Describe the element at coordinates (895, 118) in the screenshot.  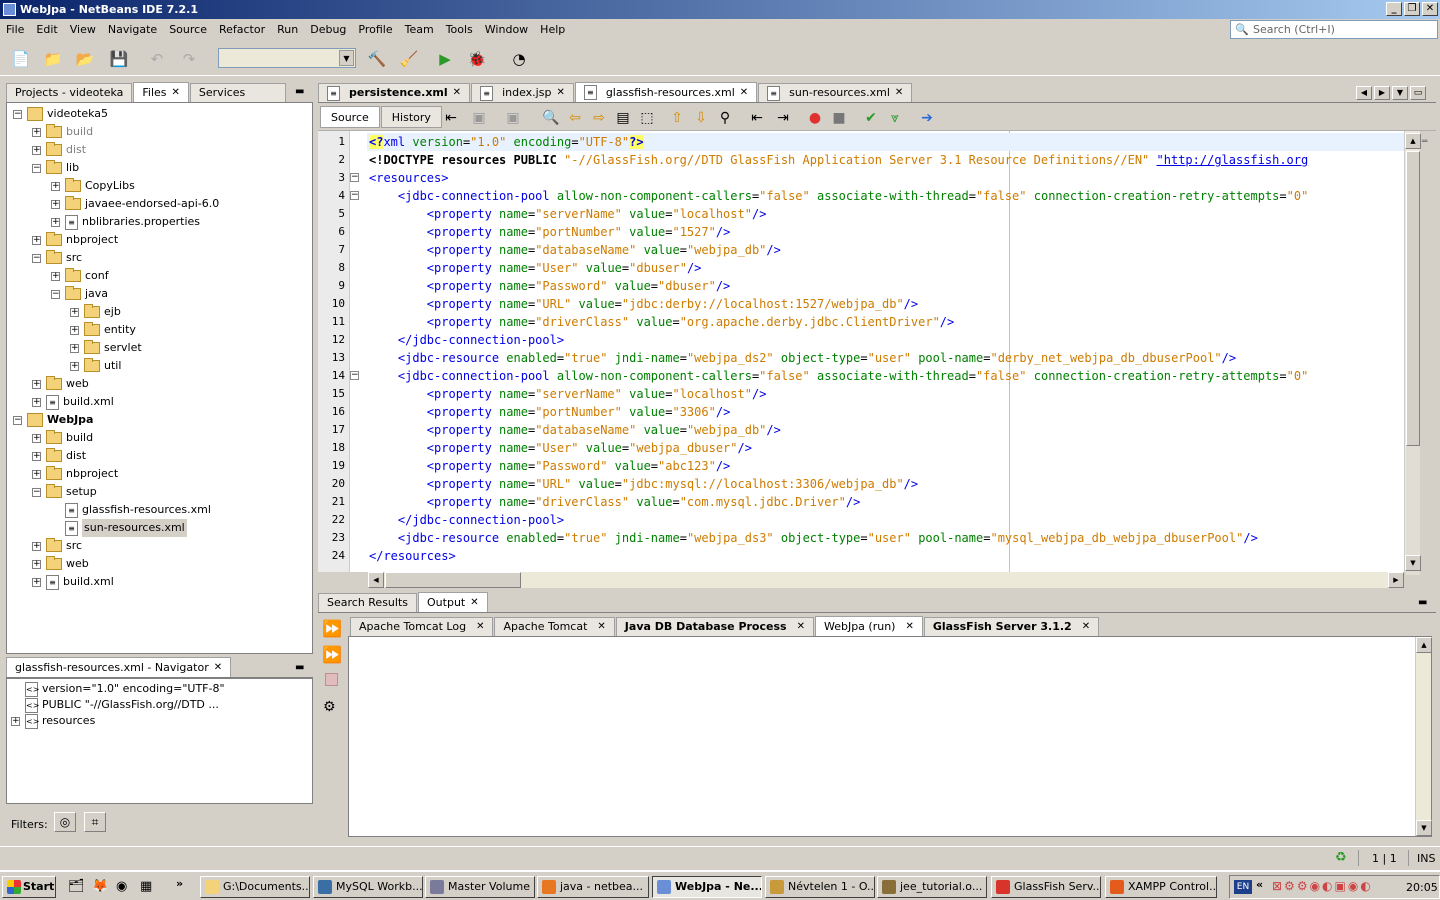
I see `validate-xml-icon: ⩔` at that location.